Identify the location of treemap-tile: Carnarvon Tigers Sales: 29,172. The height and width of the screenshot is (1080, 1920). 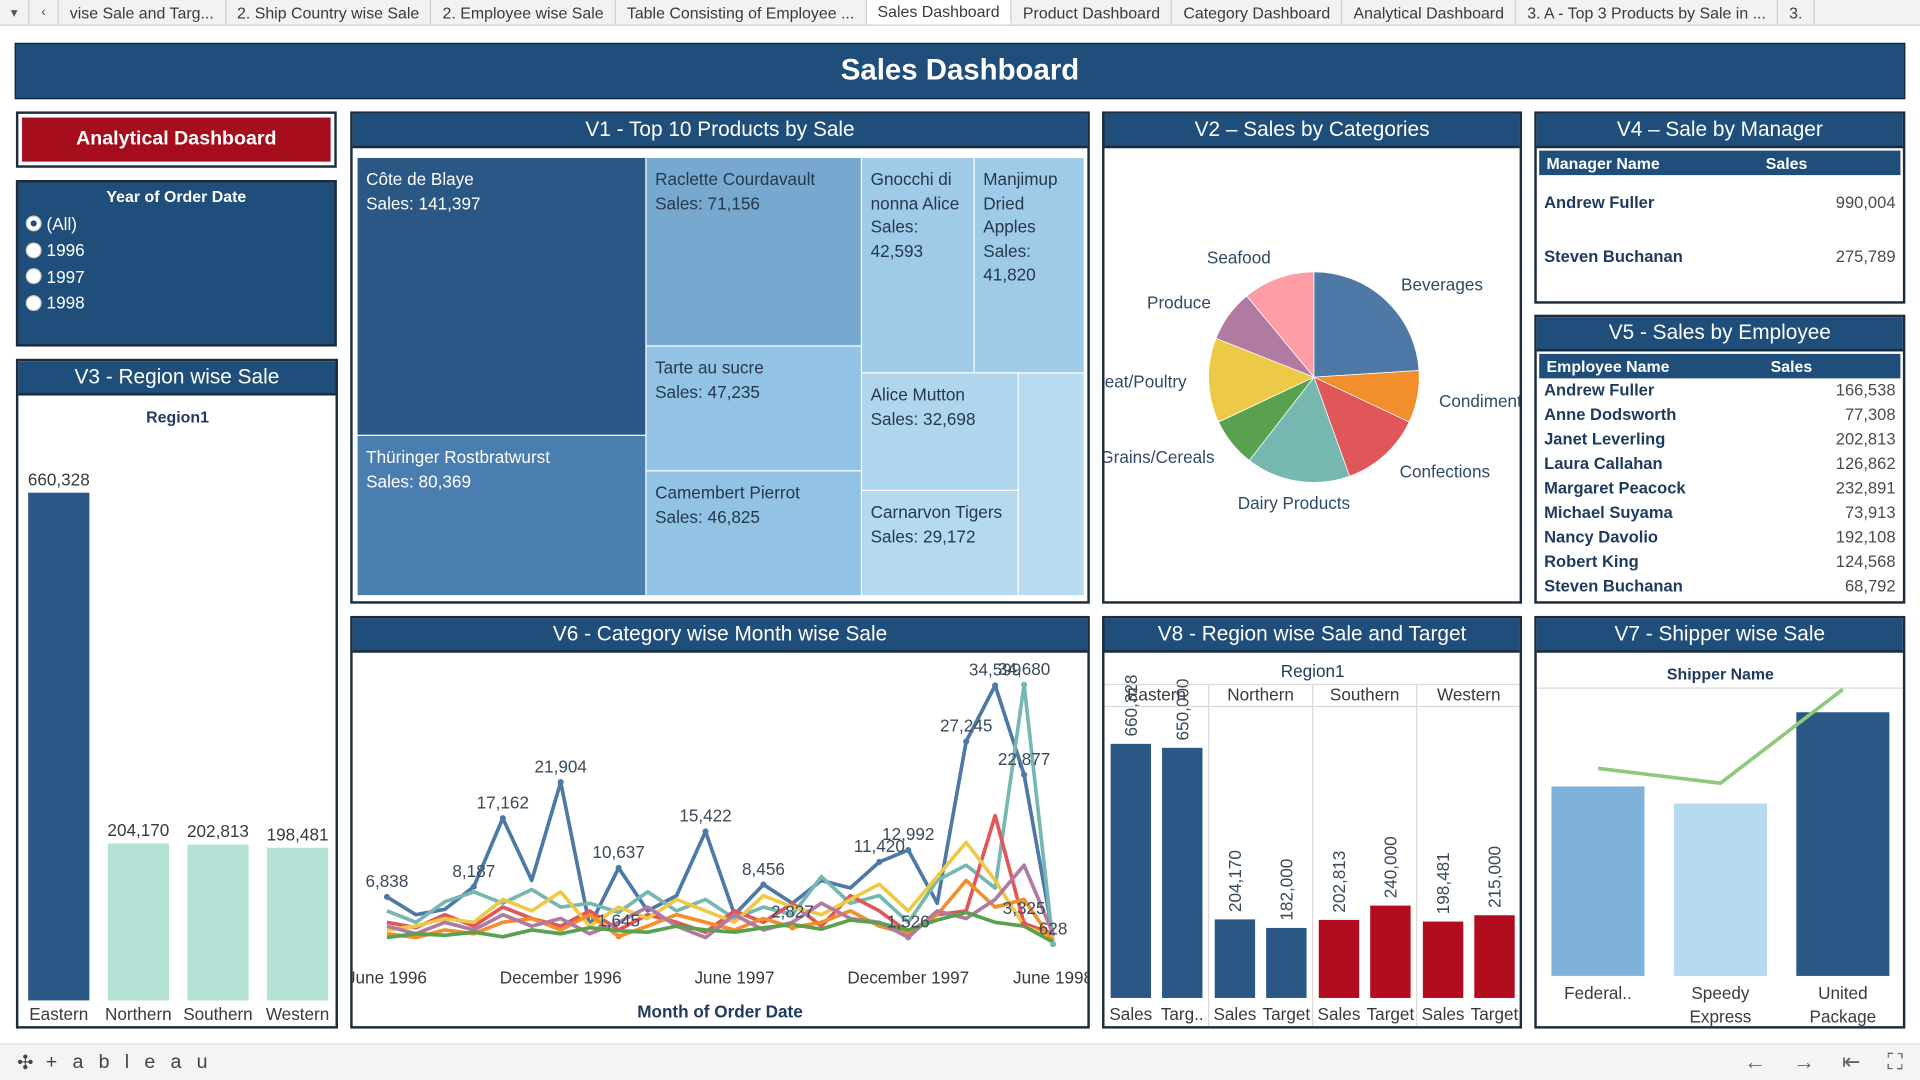
(940, 543).